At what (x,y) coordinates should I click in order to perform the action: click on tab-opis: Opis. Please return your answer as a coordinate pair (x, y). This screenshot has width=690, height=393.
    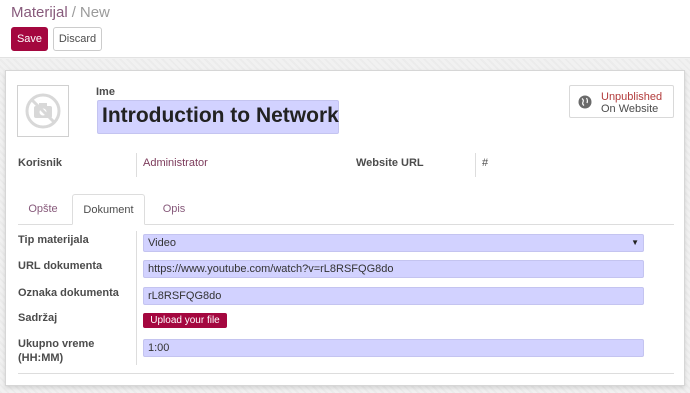
    Looking at the image, I should click on (174, 209).